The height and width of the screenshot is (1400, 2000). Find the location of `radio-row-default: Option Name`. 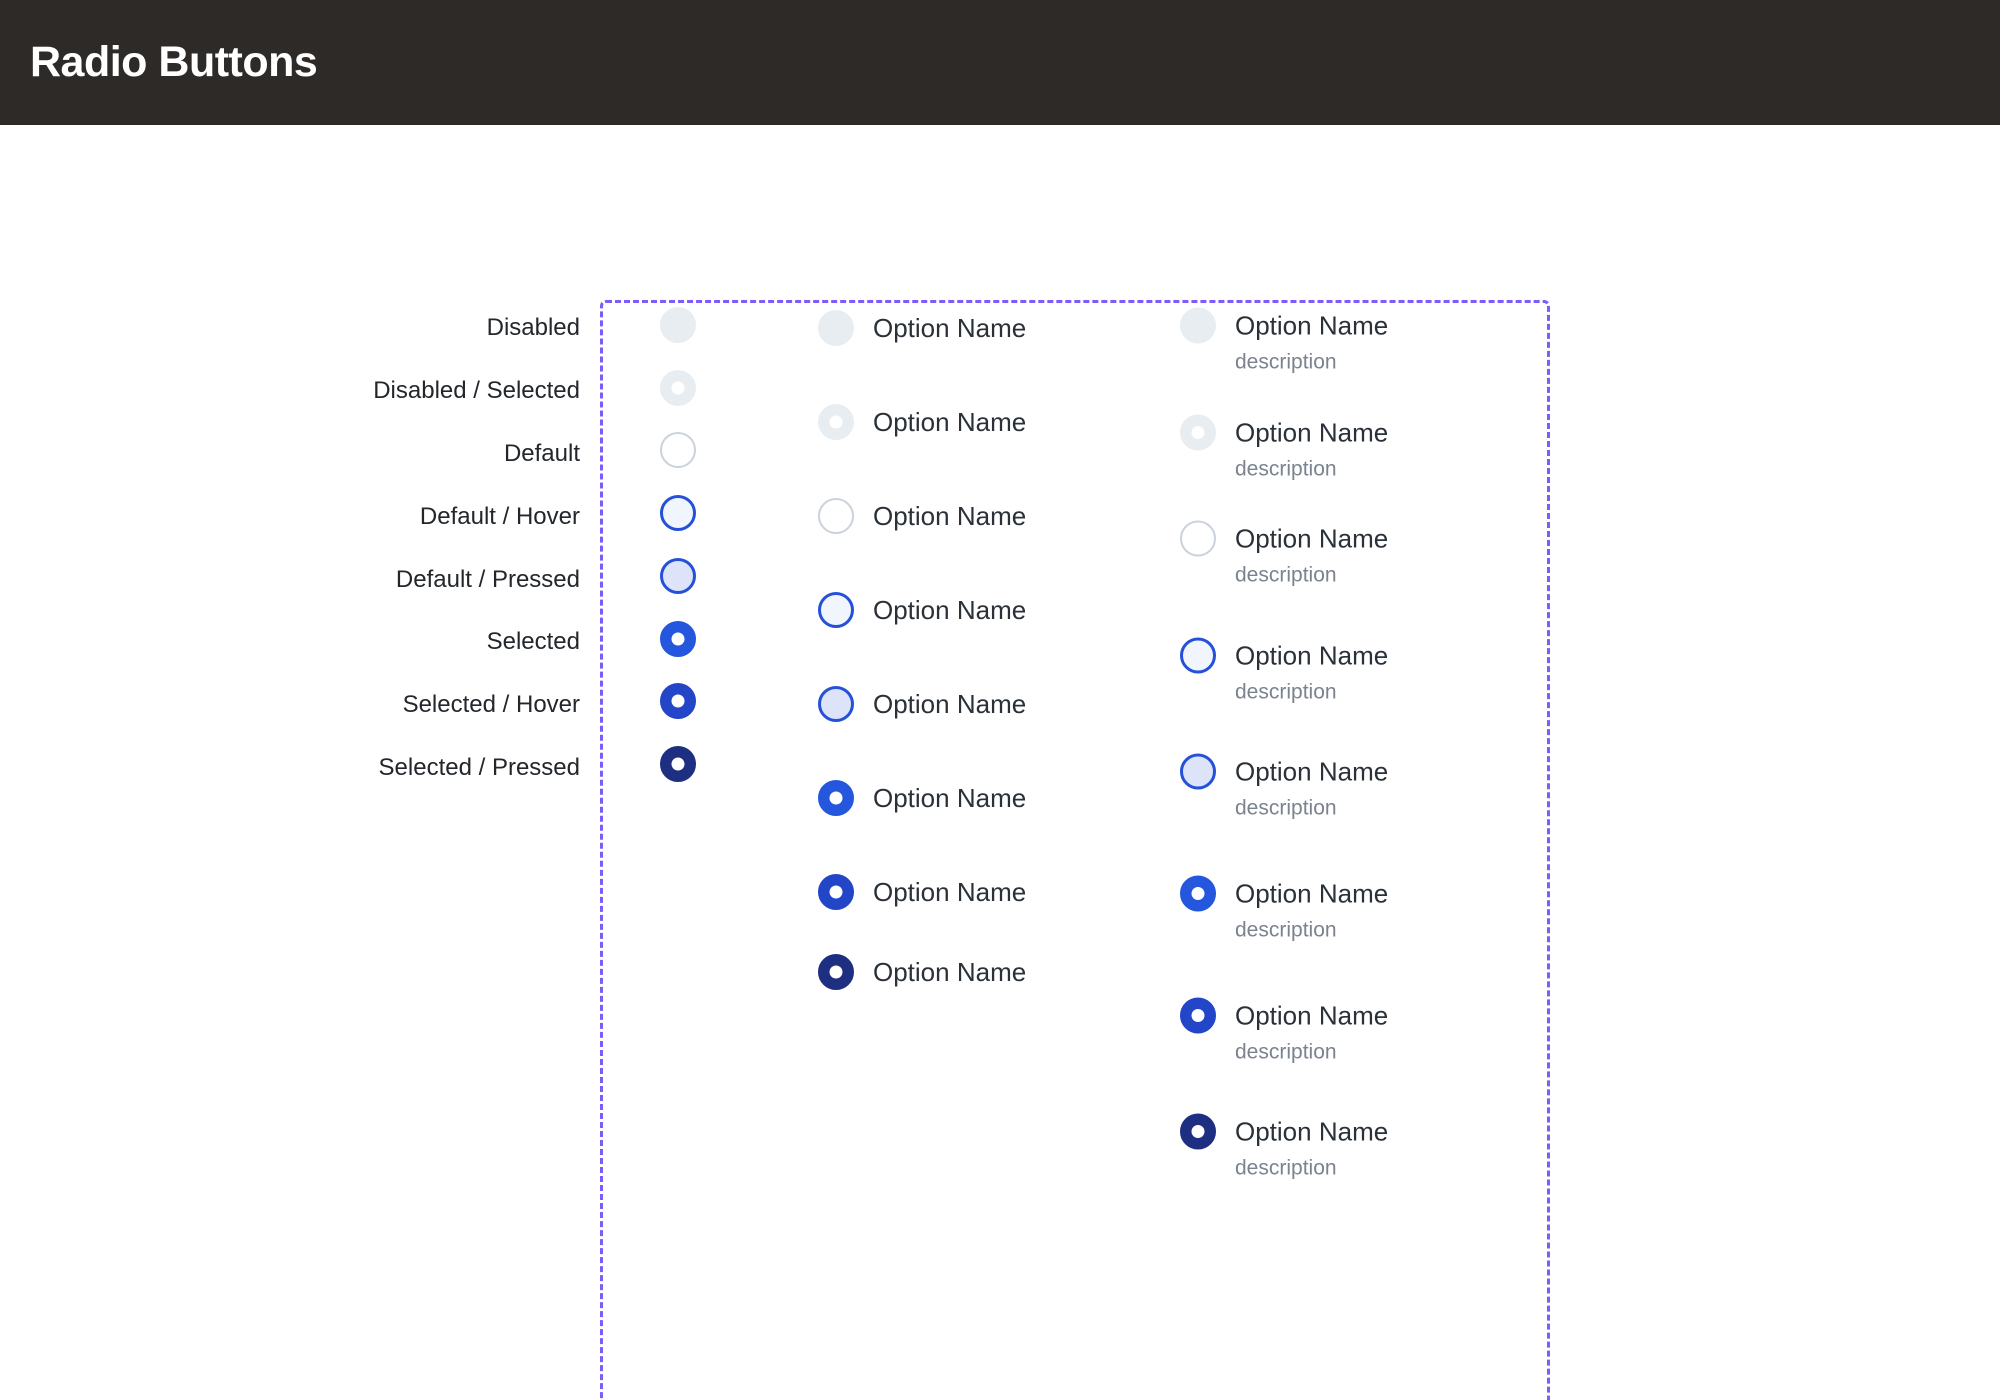

radio-row-default: Option Name is located at coordinates (922, 516).